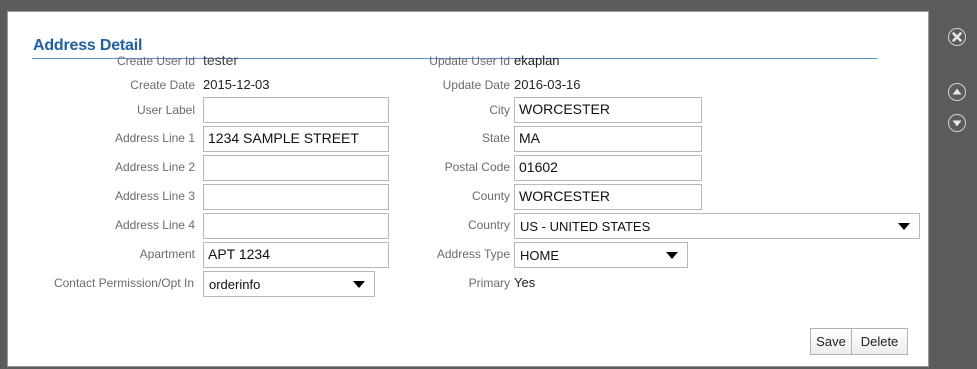 The width and height of the screenshot is (977, 369). Describe the element at coordinates (123, 283) in the screenshot. I see `contact-permission-label: Contact Permission/Opt In` at that location.